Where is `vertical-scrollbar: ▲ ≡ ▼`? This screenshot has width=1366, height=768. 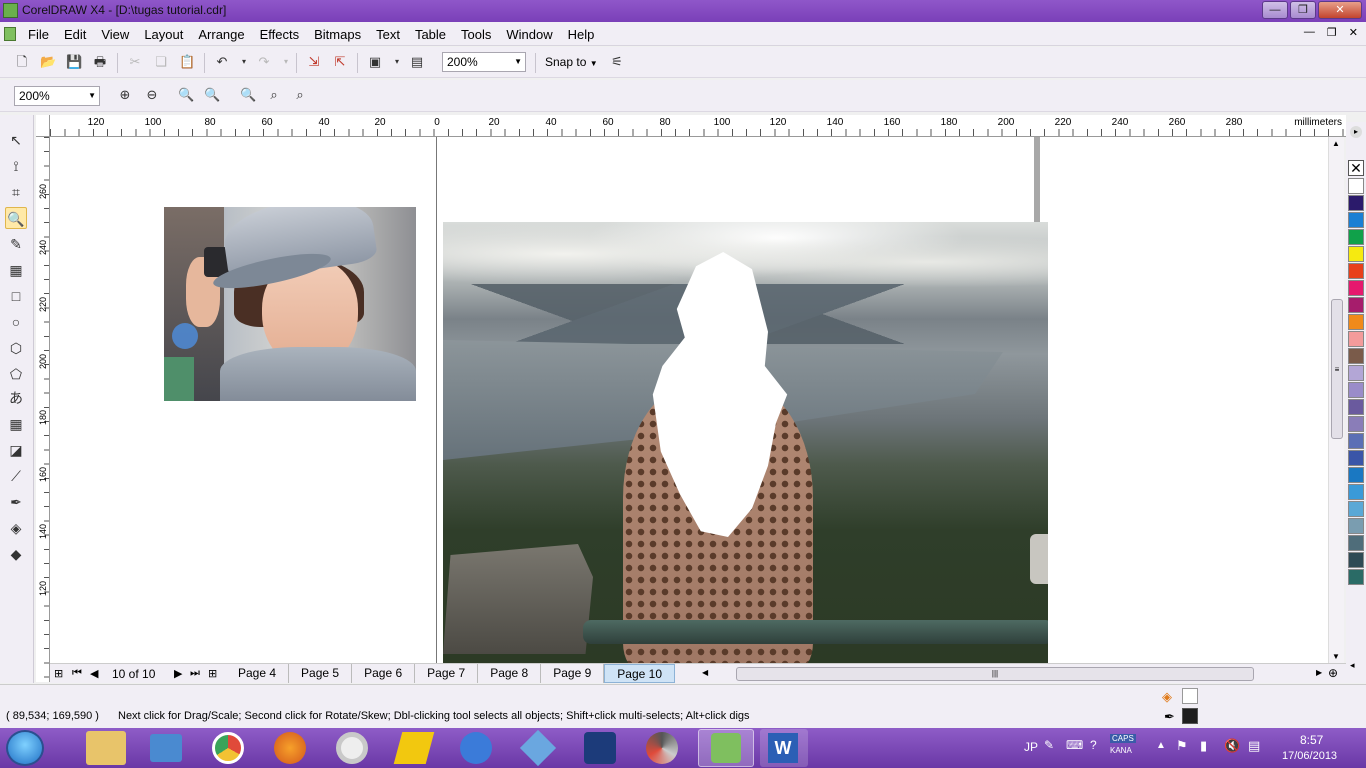 vertical-scrollbar: ▲ ≡ ▼ is located at coordinates (1336, 400).